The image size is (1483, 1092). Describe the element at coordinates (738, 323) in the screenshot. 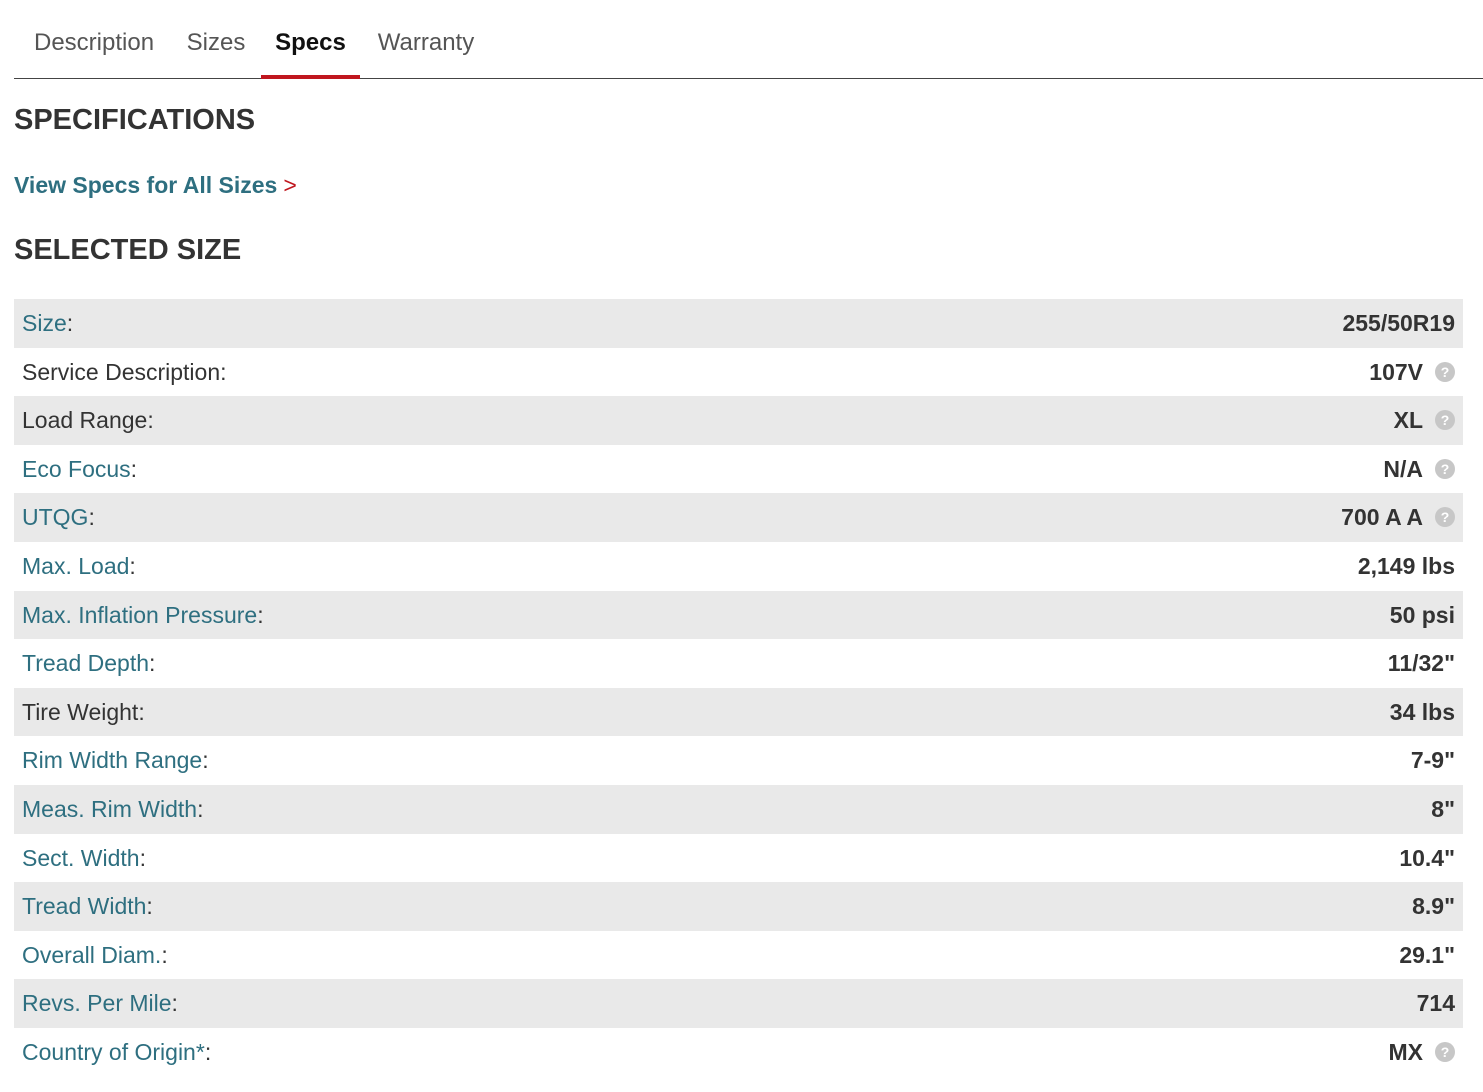

I see `spec-row: Size: 255/50R19` at that location.